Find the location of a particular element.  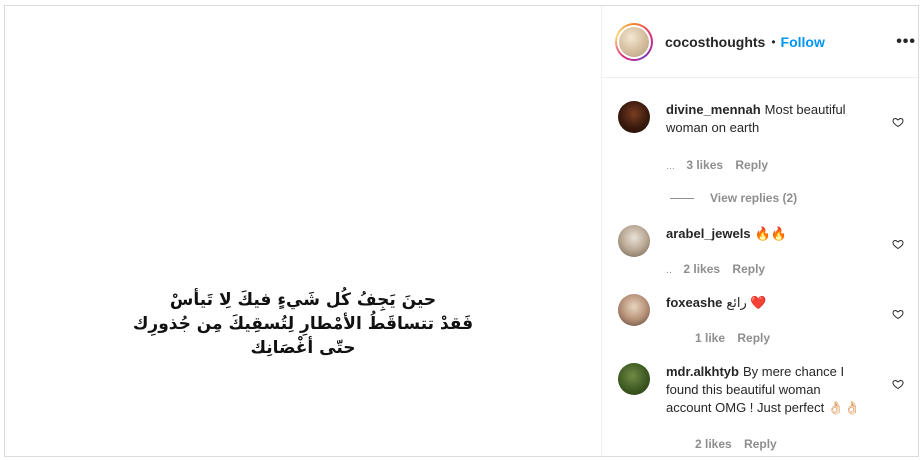

comment-time: ‥ is located at coordinates (669, 270).